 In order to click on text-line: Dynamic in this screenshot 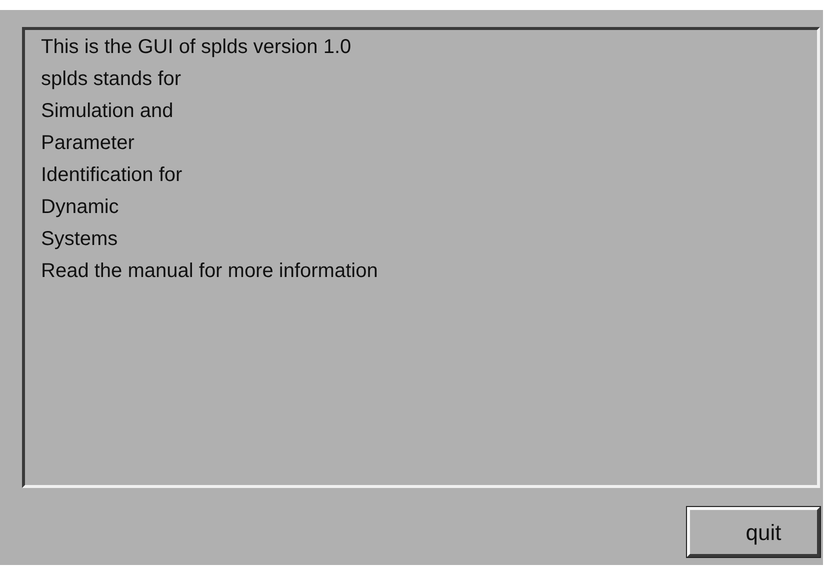, I will do `click(80, 207)`.